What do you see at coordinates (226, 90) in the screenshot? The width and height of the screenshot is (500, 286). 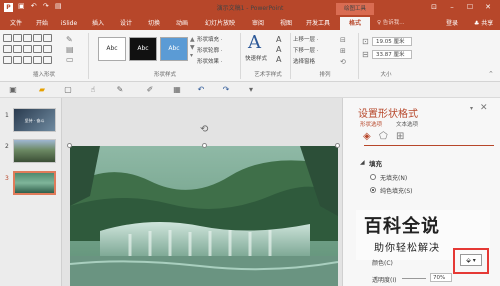 I see `redo-icon: ↷` at bounding box center [226, 90].